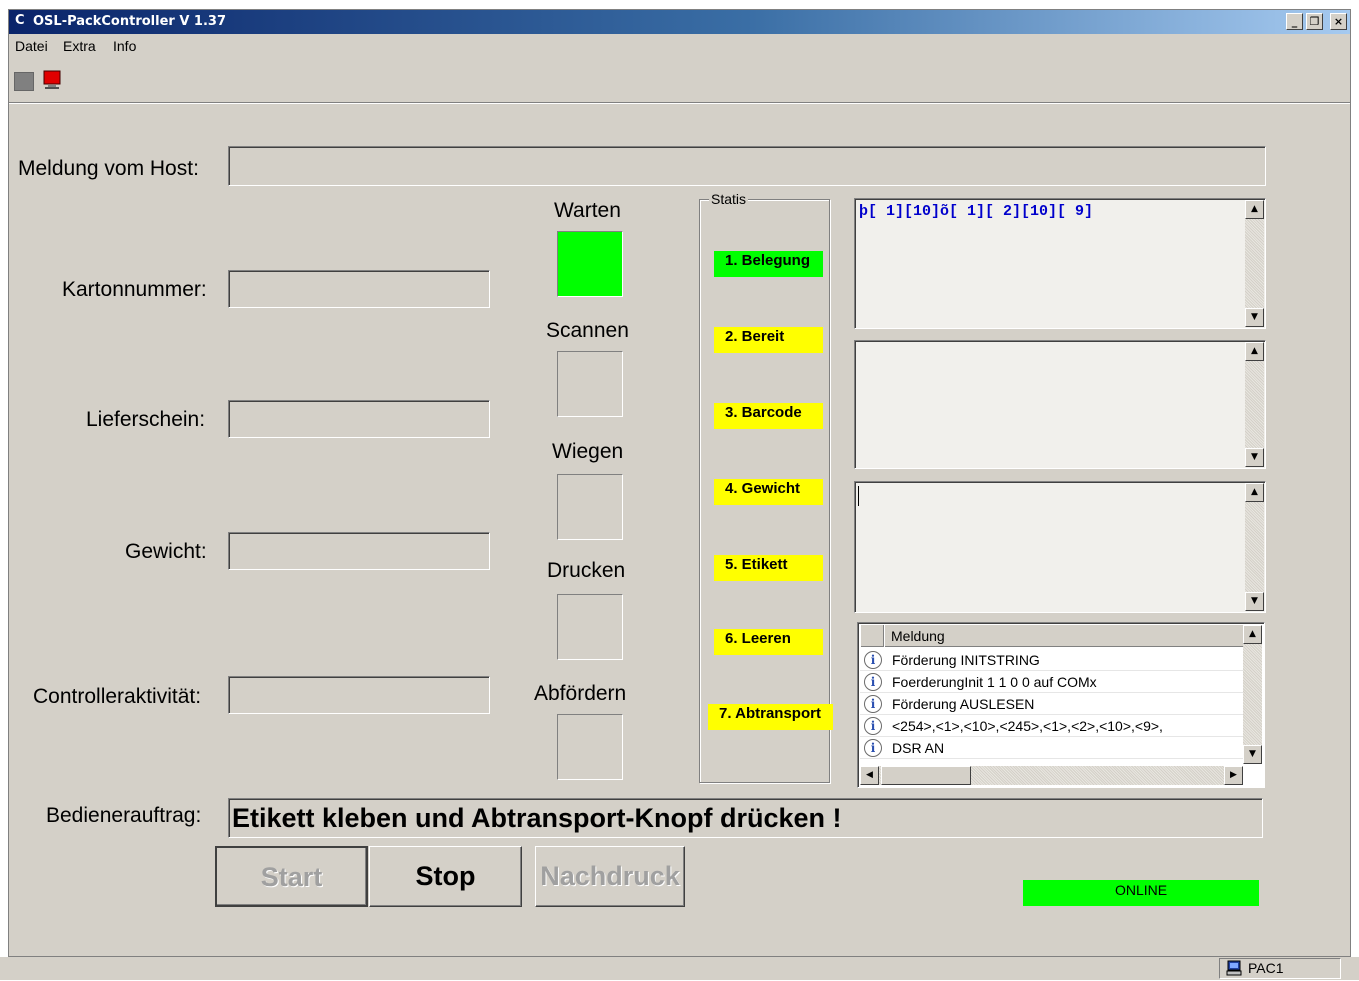  What do you see at coordinates (587, 330) in the screenshot?
I see `step-title-scannen: Scannen` at bounding box center [587, 330].